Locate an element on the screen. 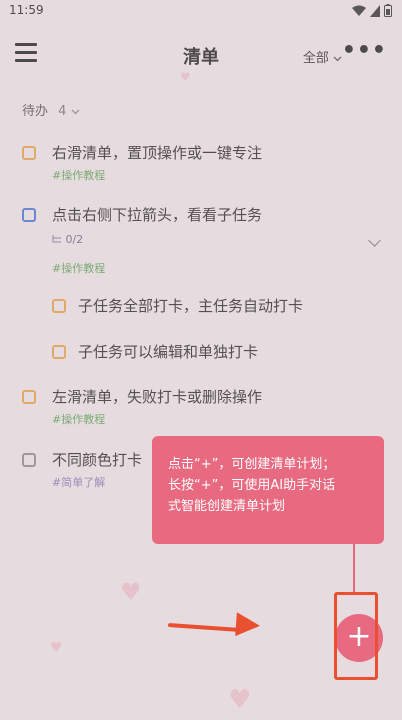 This screenshot has width=402, height=720. tooltip-line: 点击“+”，可创建清单计划； is located at coordinates (252, 464).